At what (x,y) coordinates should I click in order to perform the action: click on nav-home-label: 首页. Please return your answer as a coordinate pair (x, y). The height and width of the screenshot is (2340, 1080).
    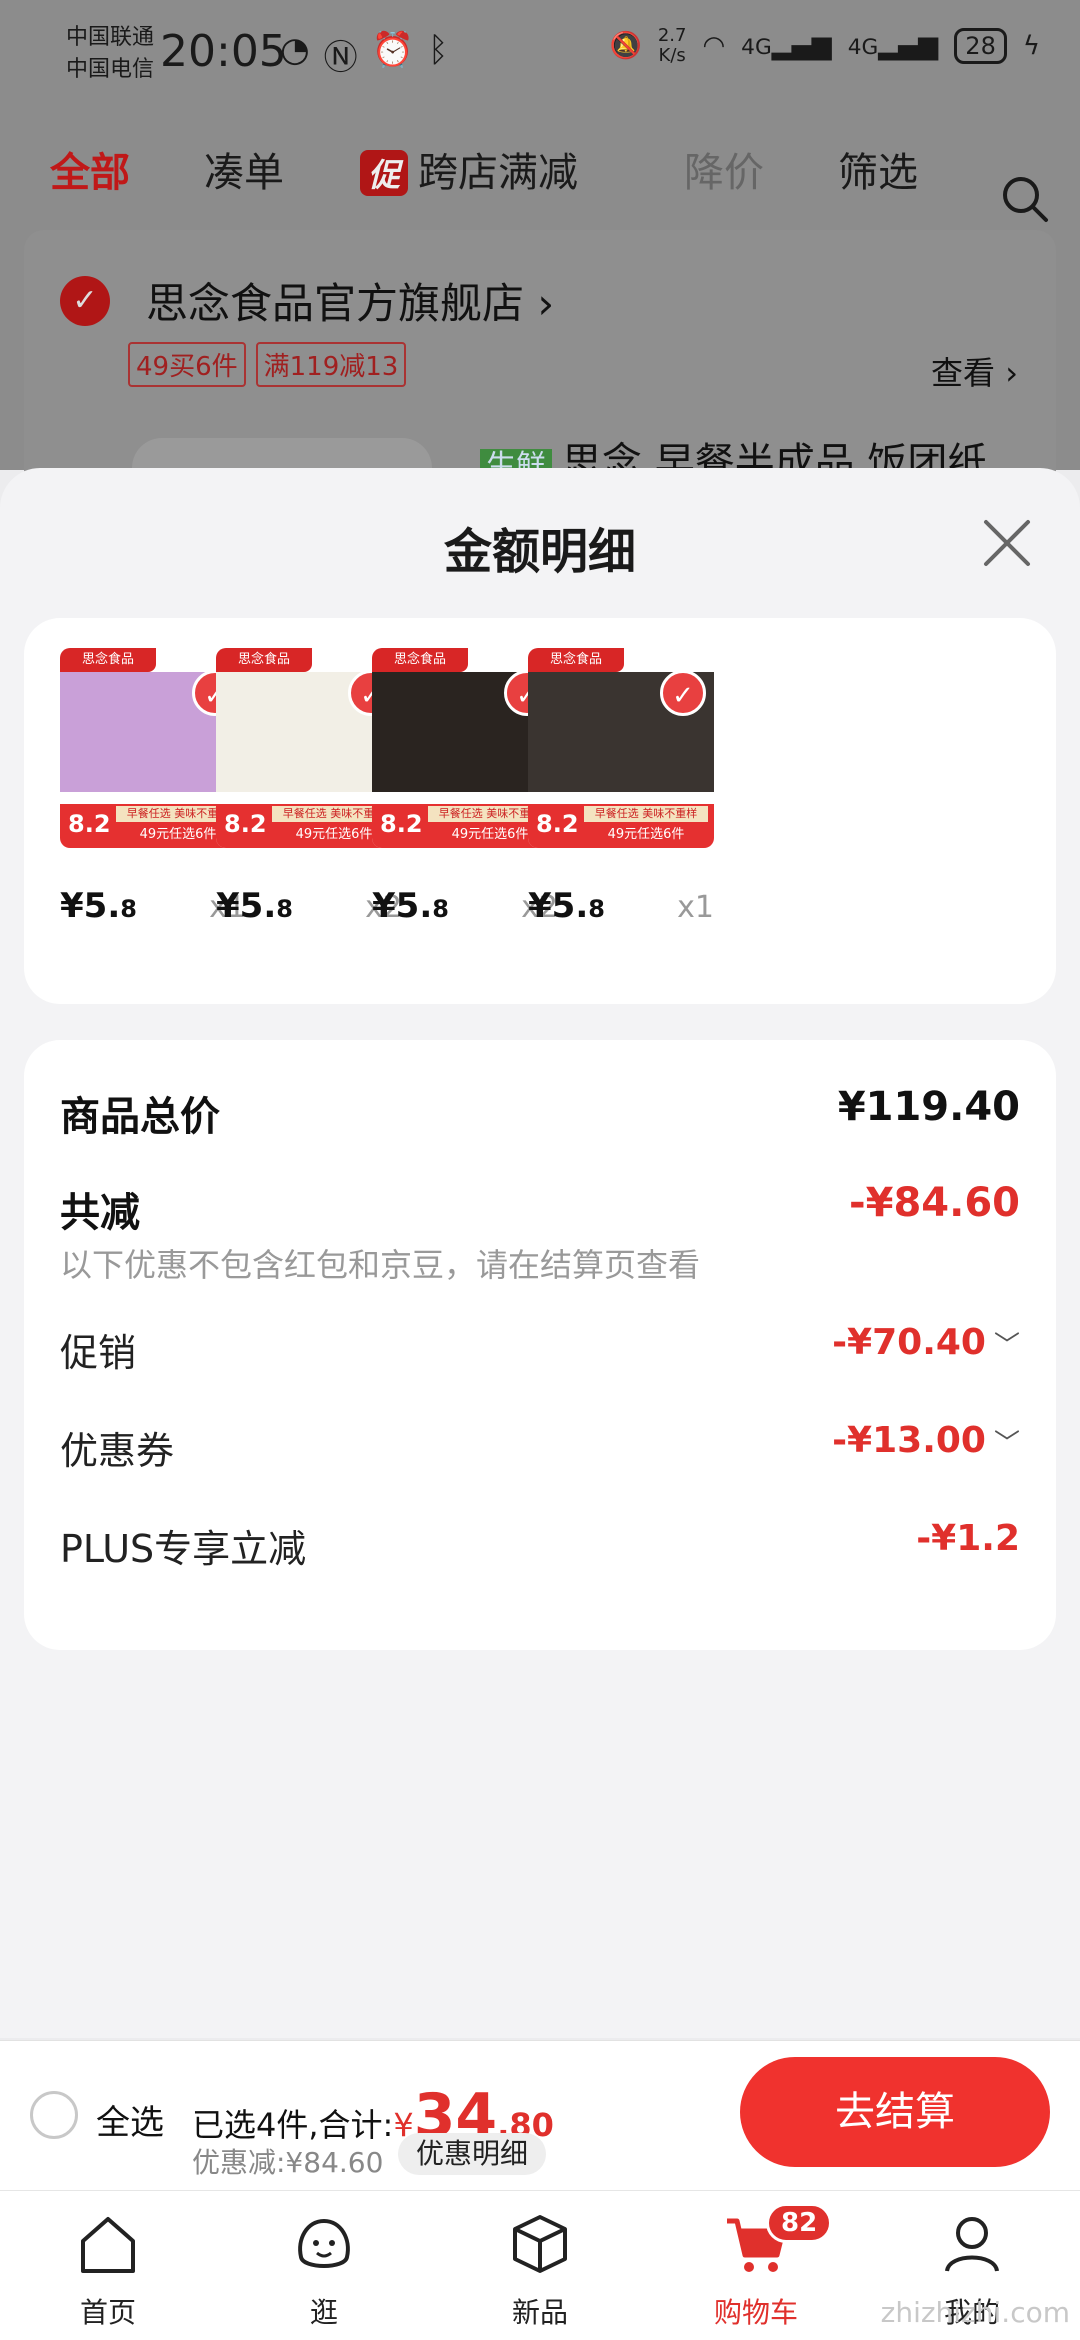
    Looking at the image, I should click on (107, 2312).